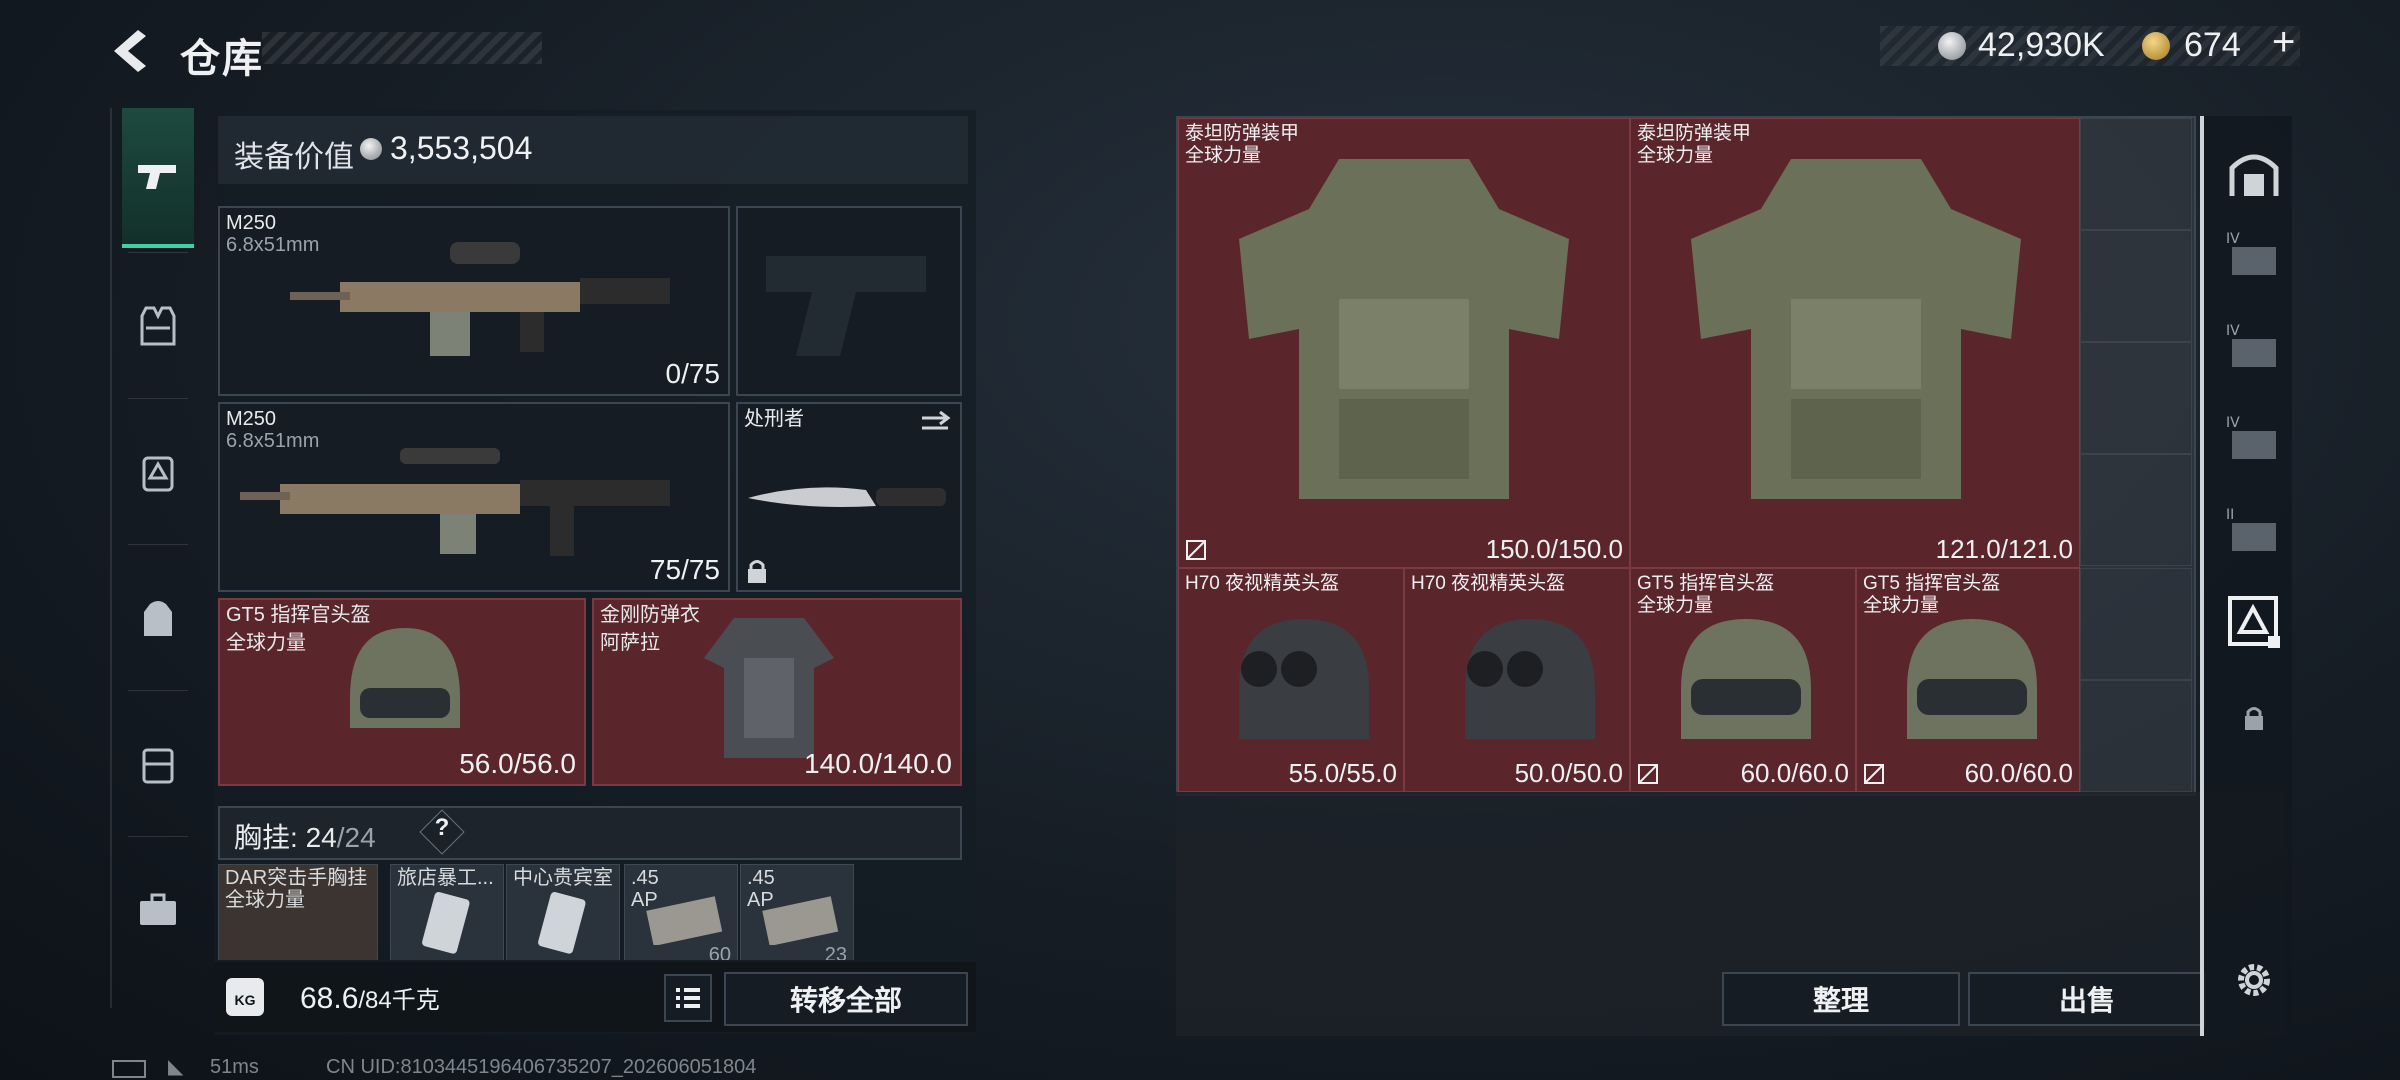 The width and height of the screenshot is (2400, 1080). I want to click on list-view-button, so click(688, 998).